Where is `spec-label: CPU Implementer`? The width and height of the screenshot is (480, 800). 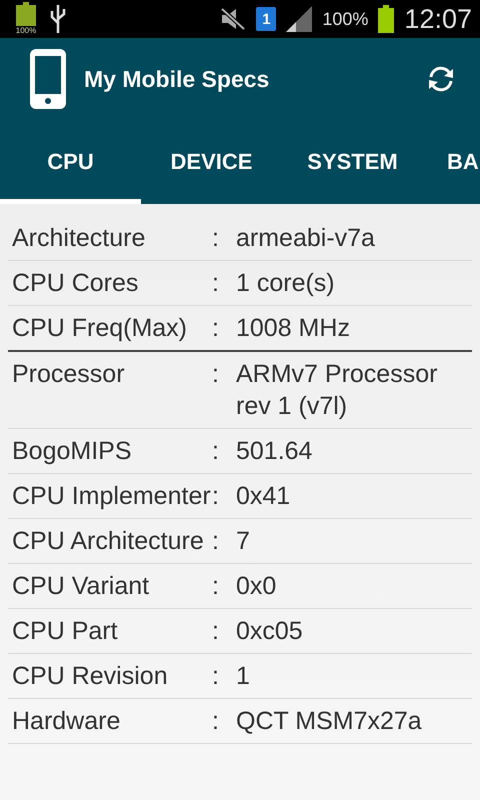 spec-label: CPU Implementer is located at coordinates (112, 496).